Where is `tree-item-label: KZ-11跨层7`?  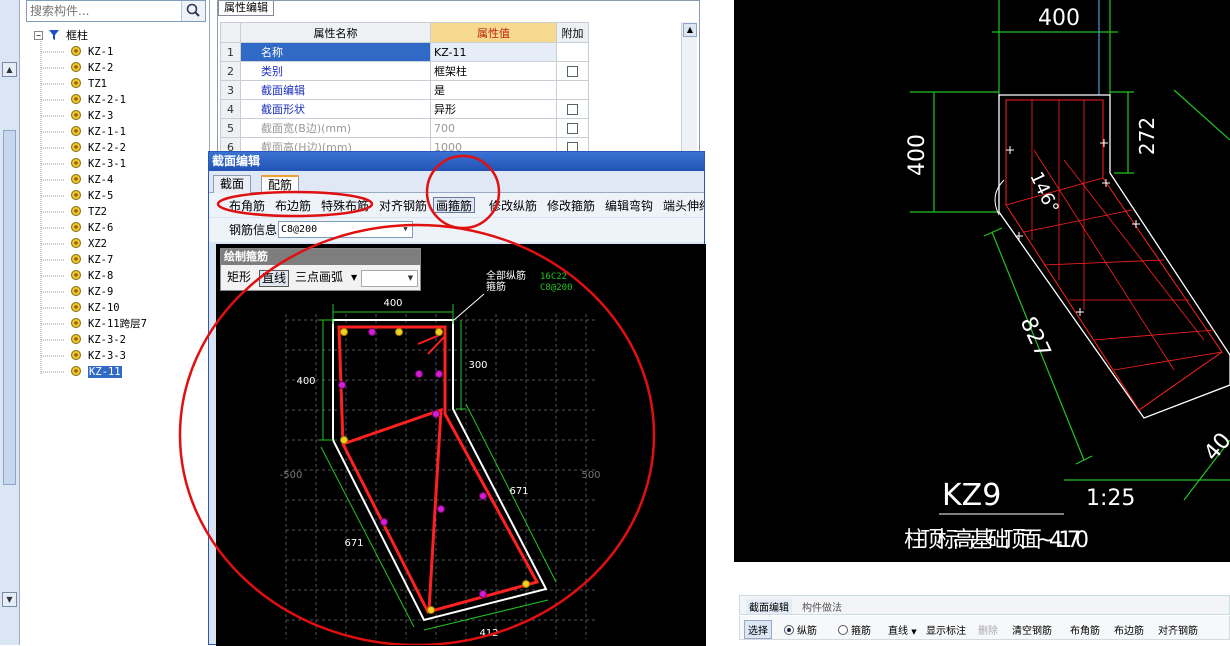 tree-item-label: KZ-11跨层7 is located at coordinates (117, 324).